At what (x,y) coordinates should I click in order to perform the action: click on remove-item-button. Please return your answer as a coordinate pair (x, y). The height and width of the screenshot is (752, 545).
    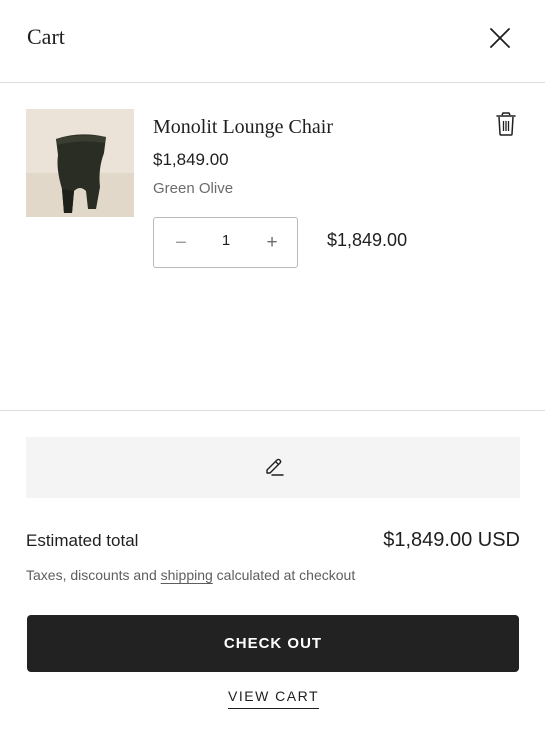
    Looking at the image, I should click on (506, 124).